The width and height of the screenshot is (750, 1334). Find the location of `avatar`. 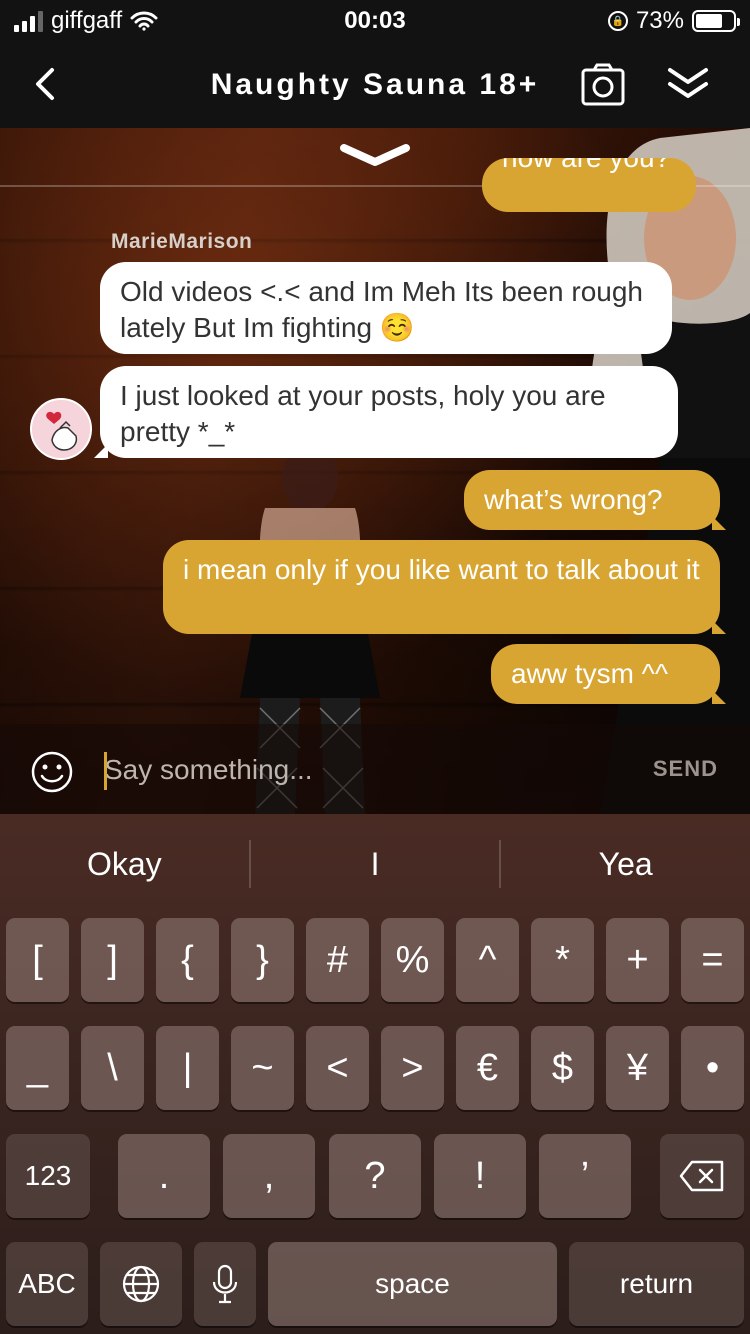

avatar is located at coordinates (61, 429).